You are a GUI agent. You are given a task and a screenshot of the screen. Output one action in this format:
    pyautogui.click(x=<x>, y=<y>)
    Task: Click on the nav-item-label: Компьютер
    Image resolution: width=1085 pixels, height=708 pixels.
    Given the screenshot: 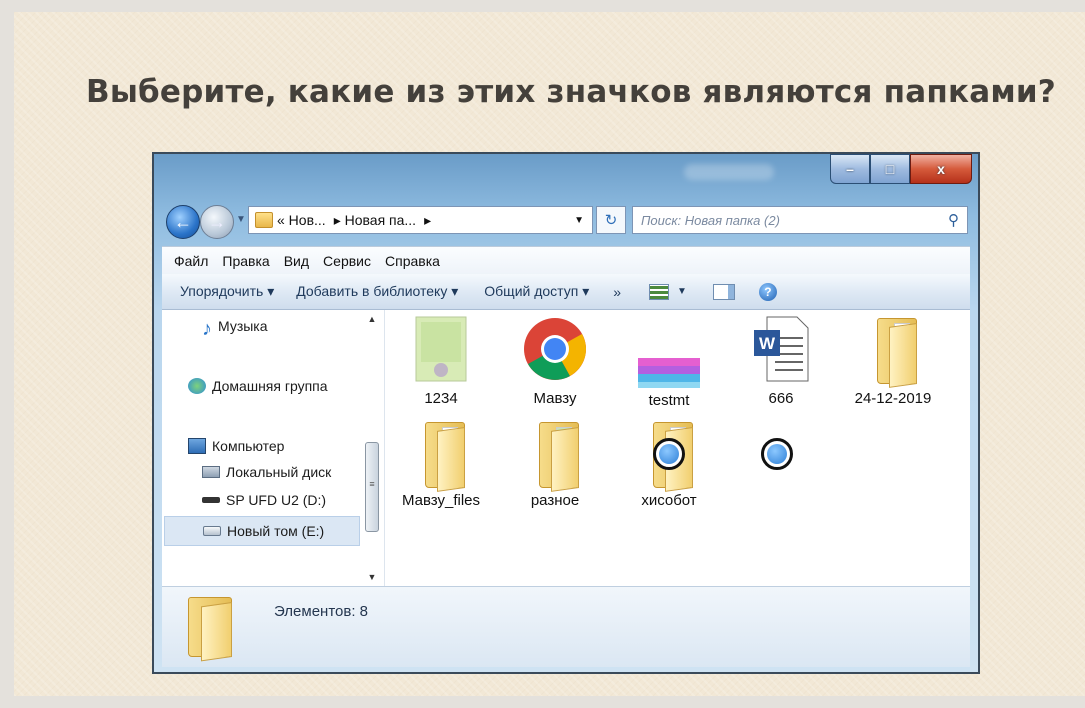 What is the action you would take?
    pyautogui.click(x=248, y=446)
    